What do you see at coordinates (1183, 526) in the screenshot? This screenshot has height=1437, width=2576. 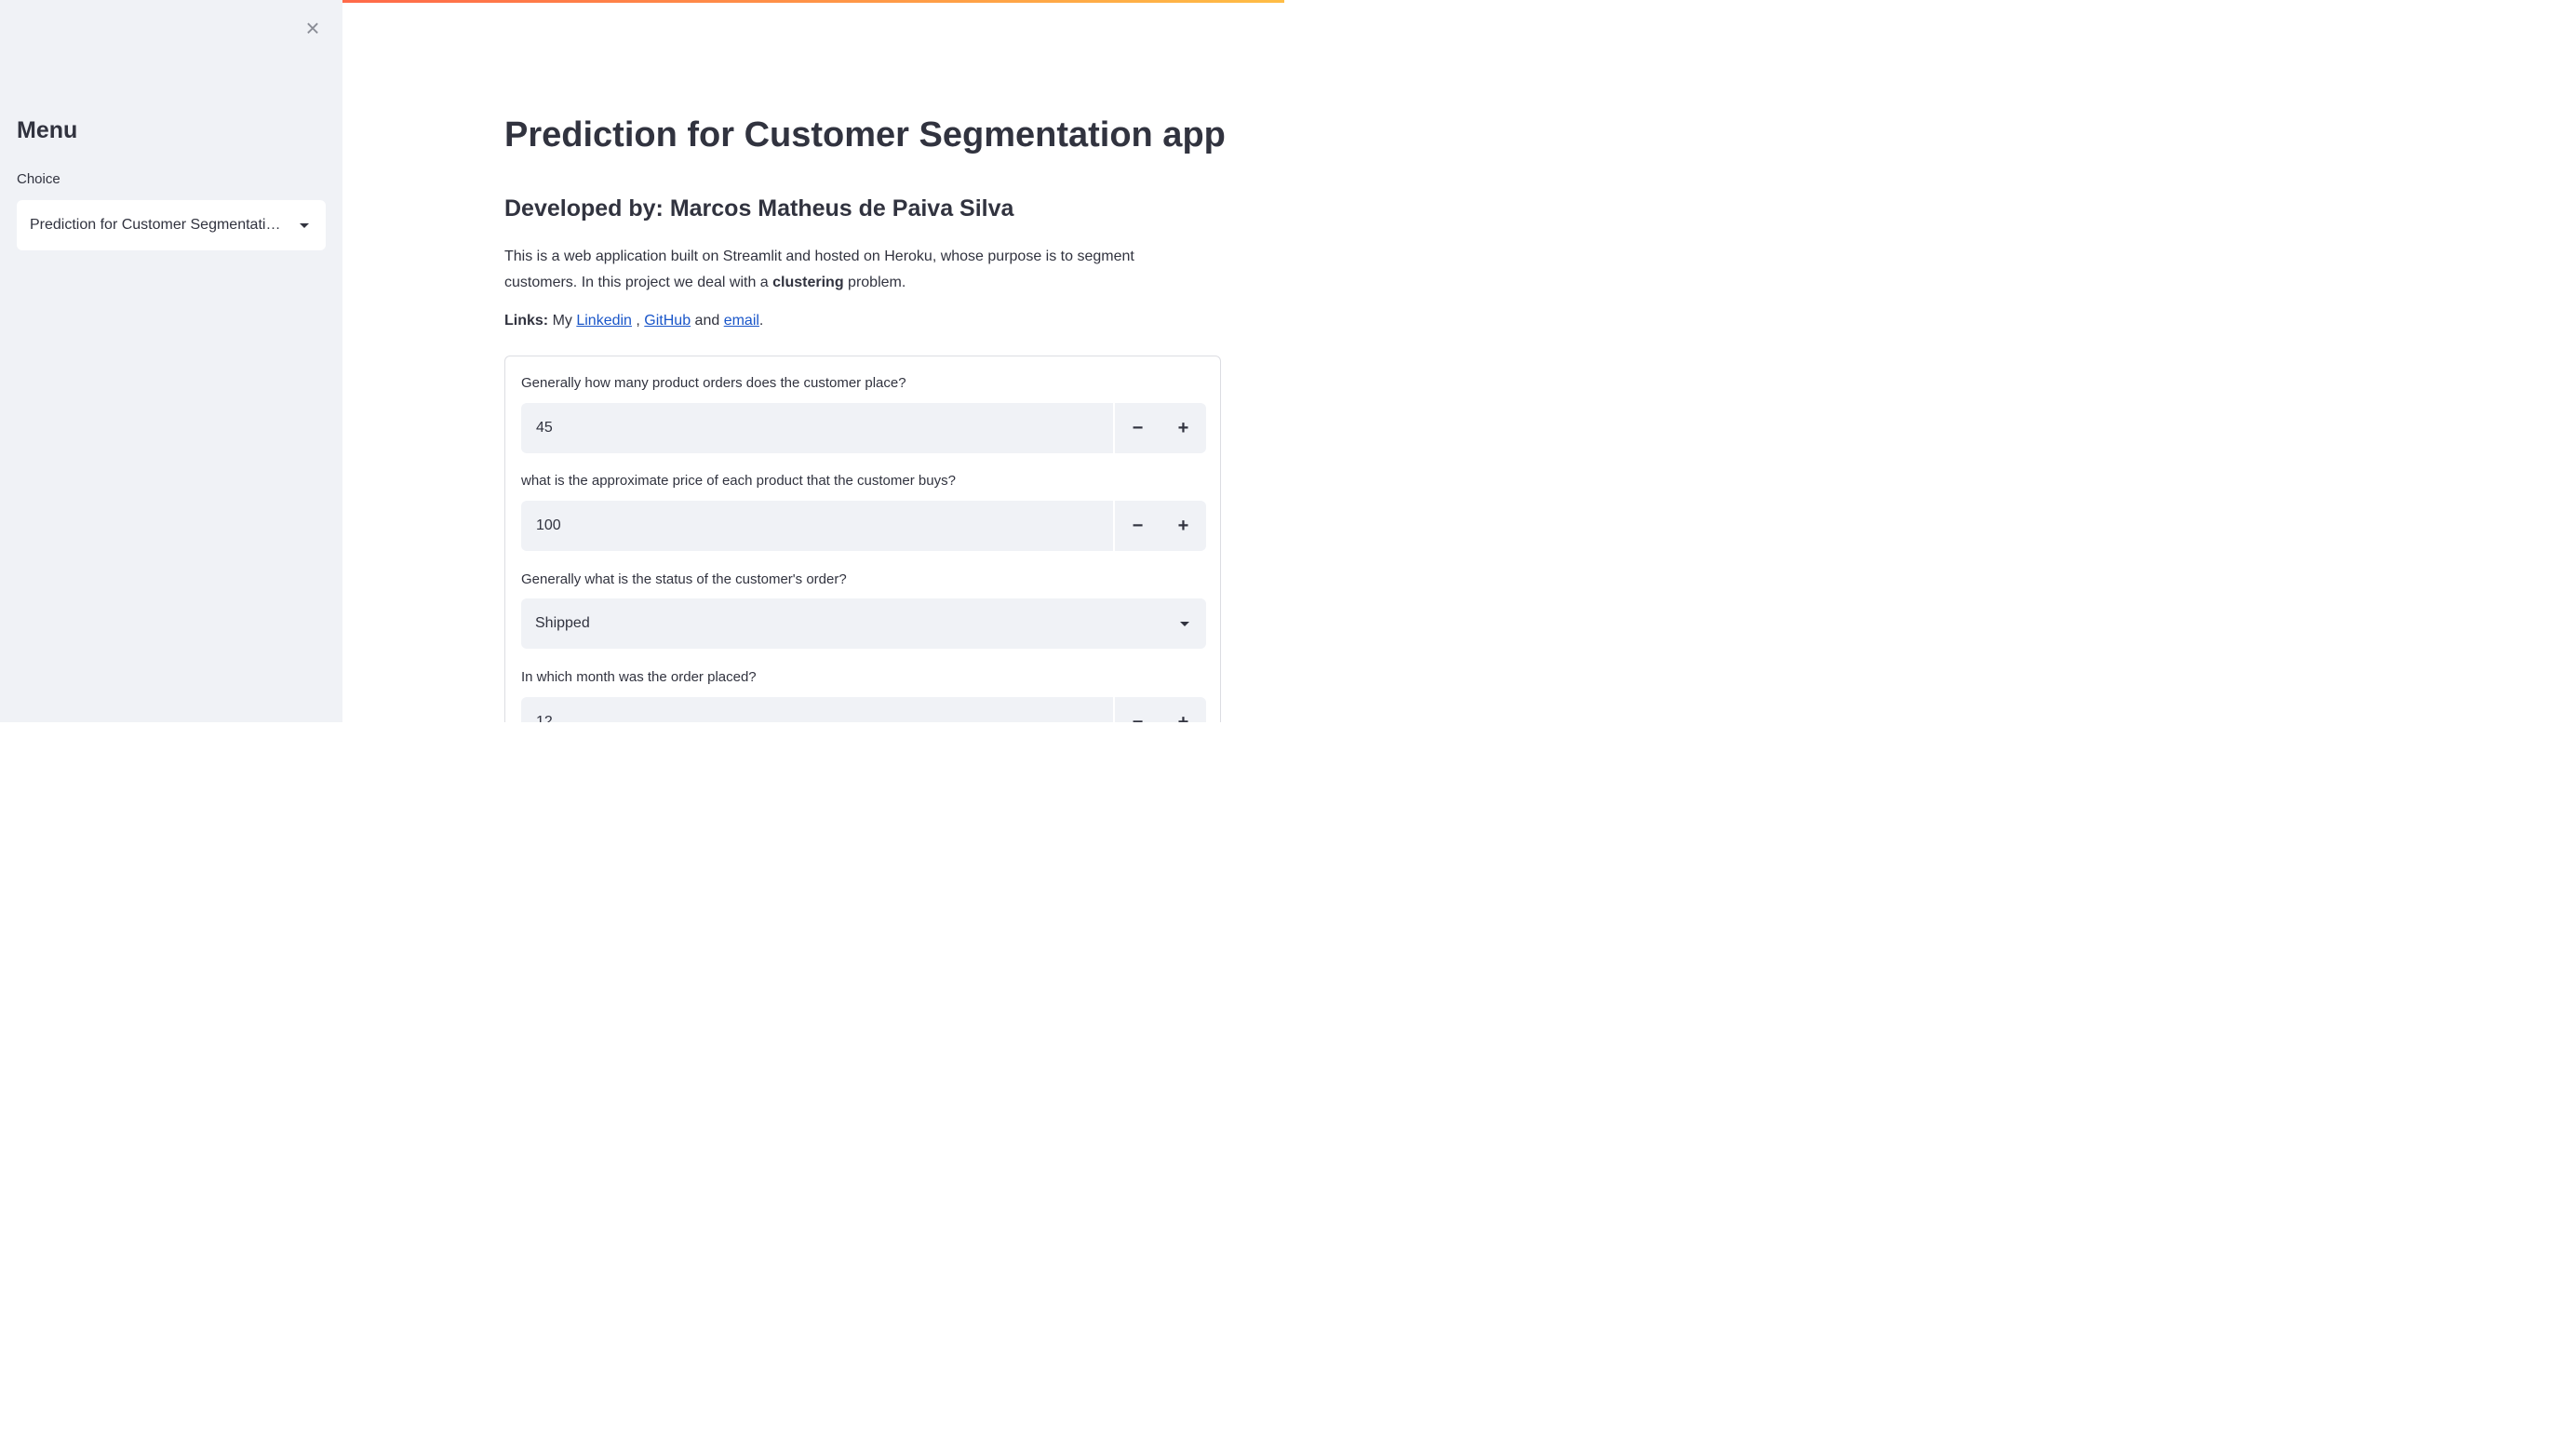 I see `price-increment-button: +` at bounding box center [1183, 526].